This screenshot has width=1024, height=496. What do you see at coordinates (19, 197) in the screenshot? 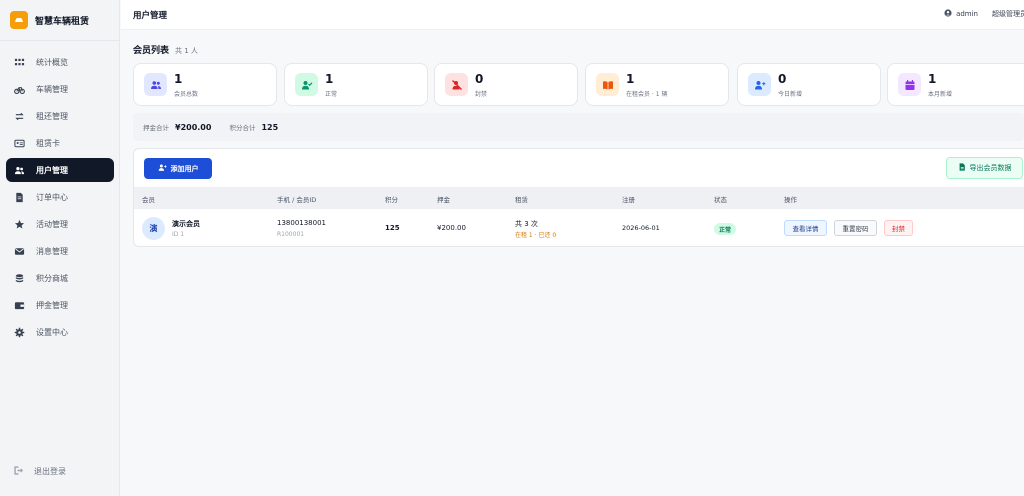
I see `document-icon` at bounding box center [19, 197].